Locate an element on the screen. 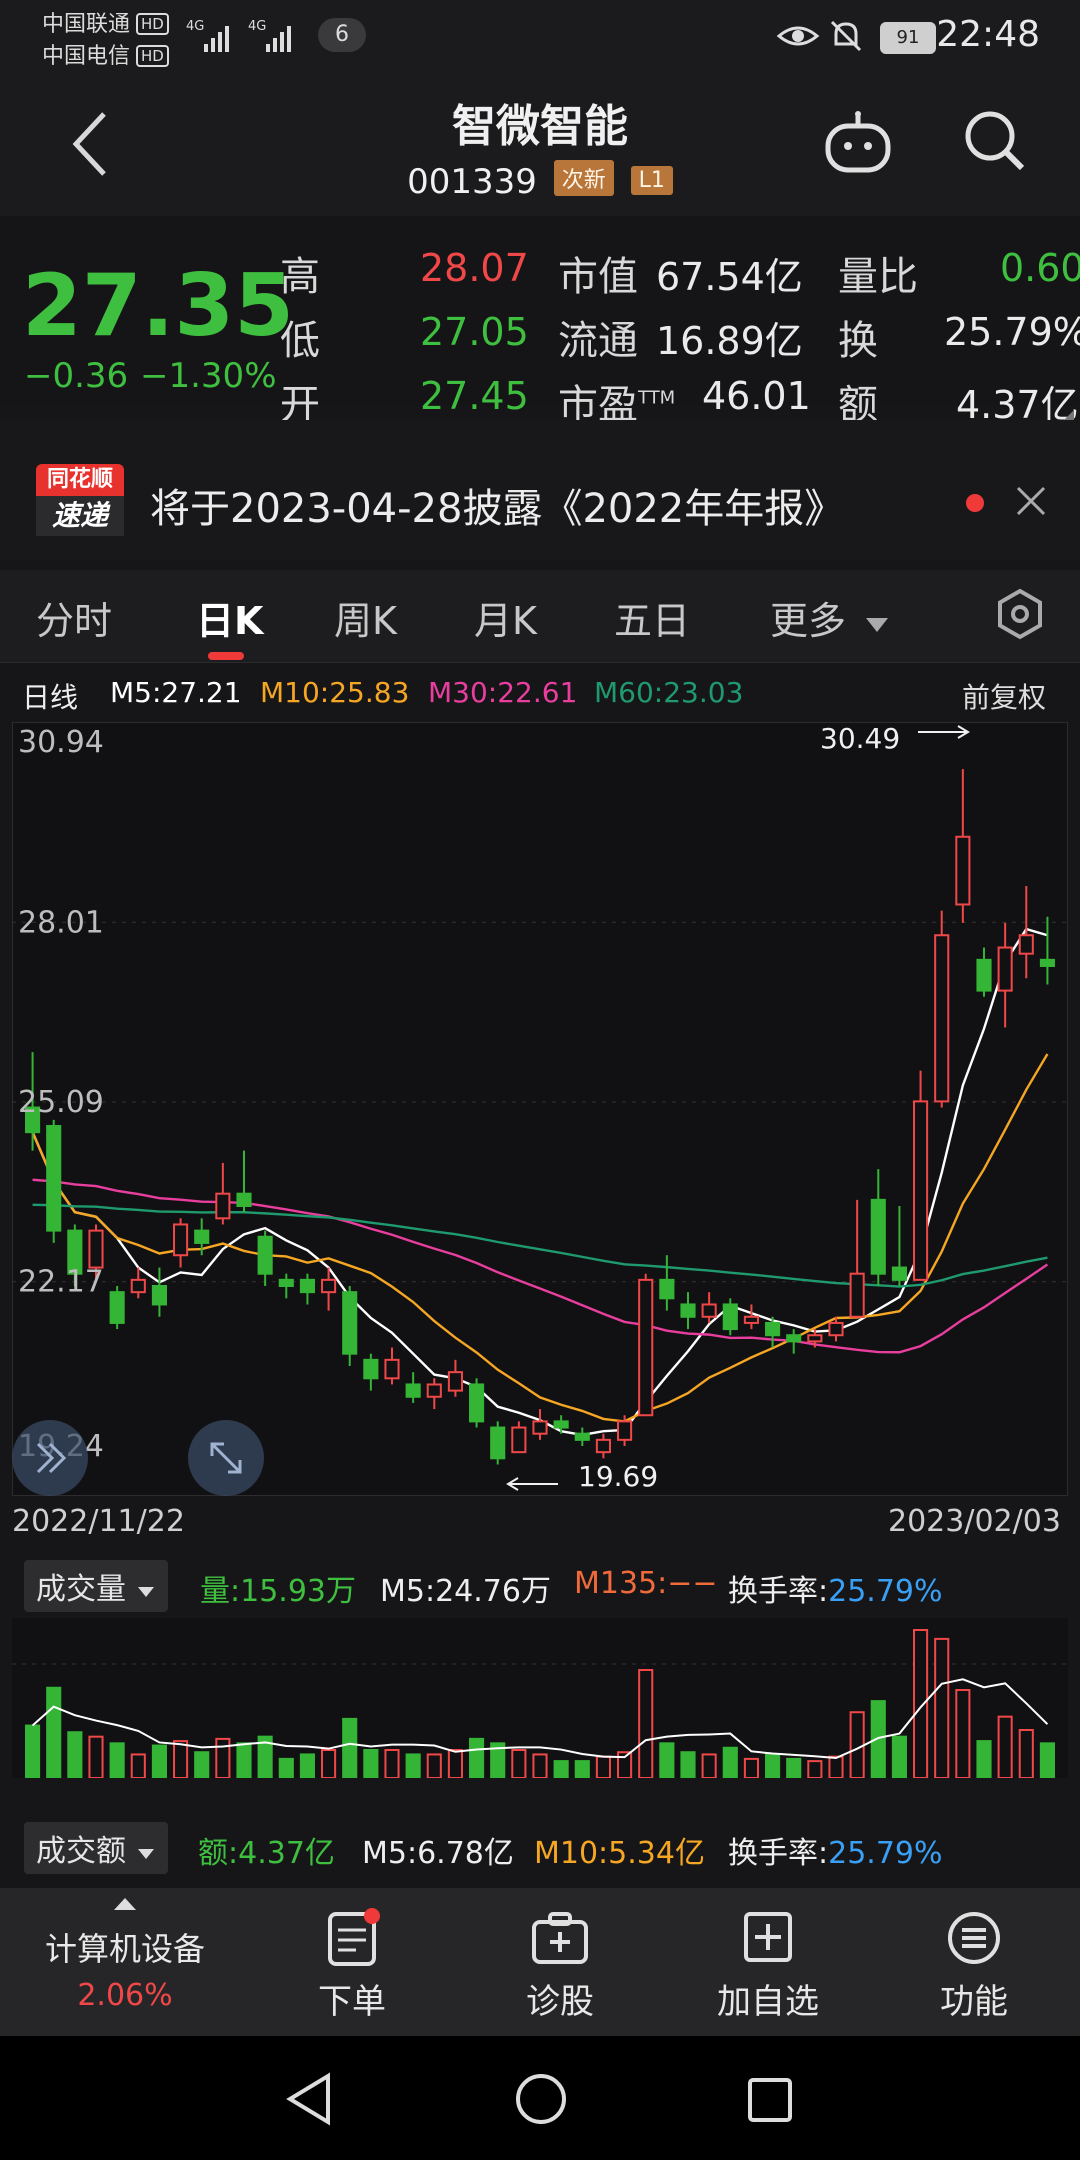  carrier-2: 中国电信 HD is located at coordinates (105, 54).